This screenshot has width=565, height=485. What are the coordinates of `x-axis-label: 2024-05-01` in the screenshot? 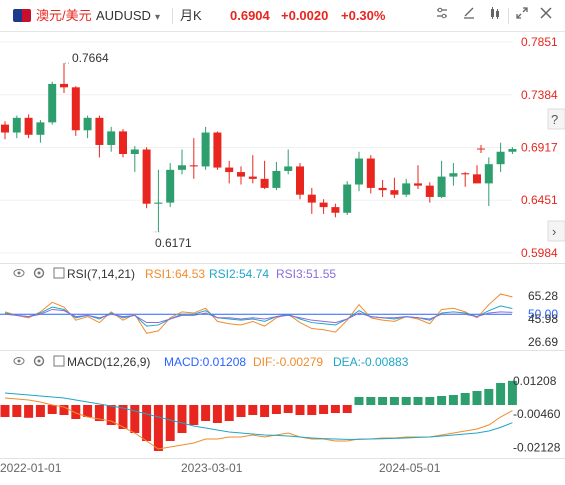 It's located at (410, 468).